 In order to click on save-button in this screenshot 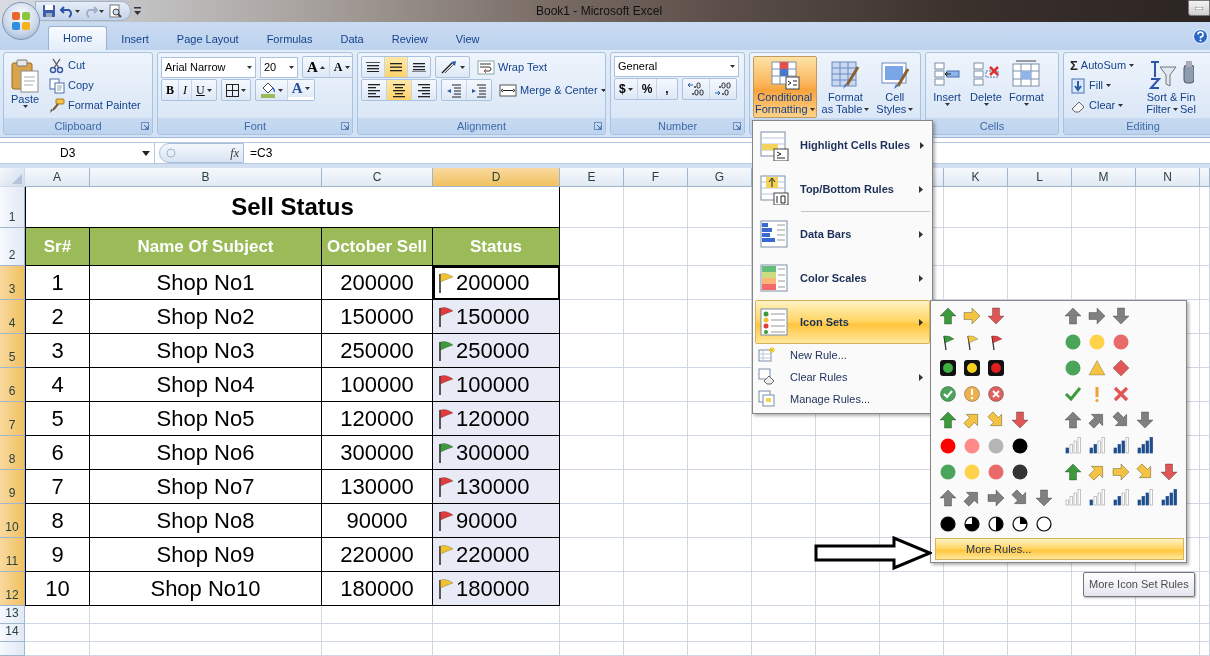, I will do `click(49, 11)`.